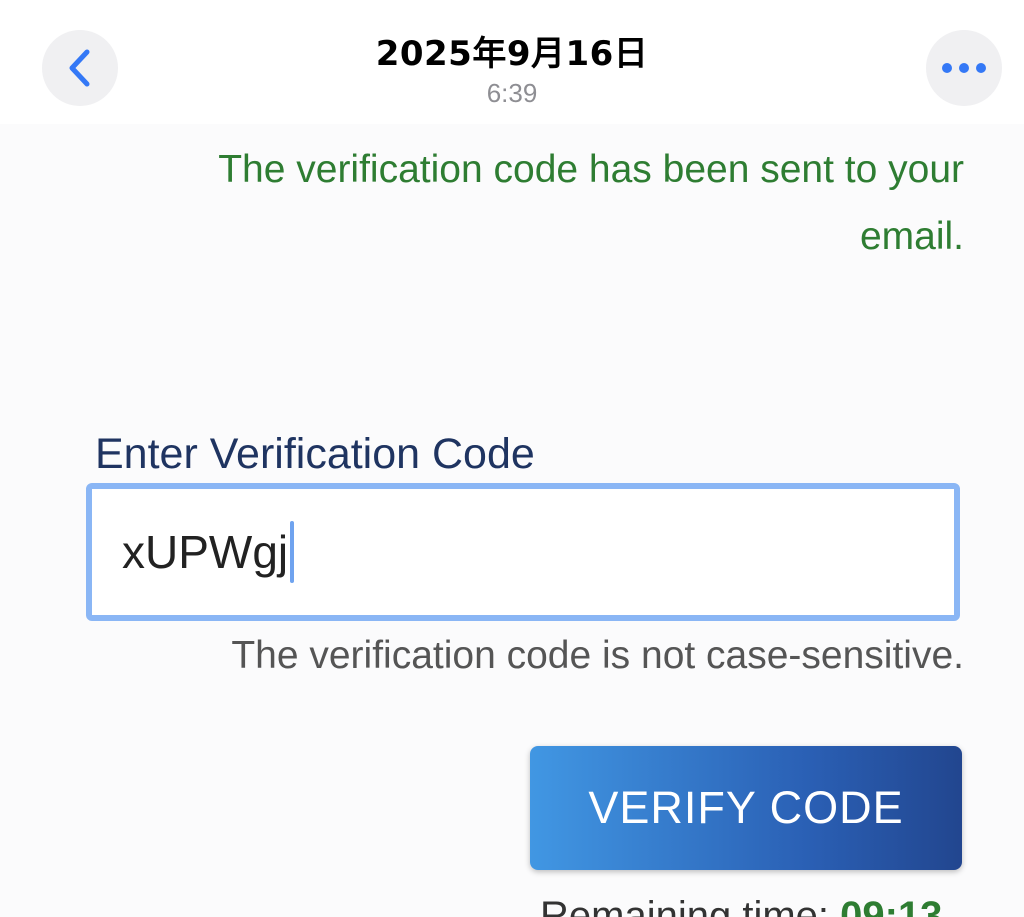 The image size is (1024, 917). I want to click on ellipsis-icon, so click(964, 68).